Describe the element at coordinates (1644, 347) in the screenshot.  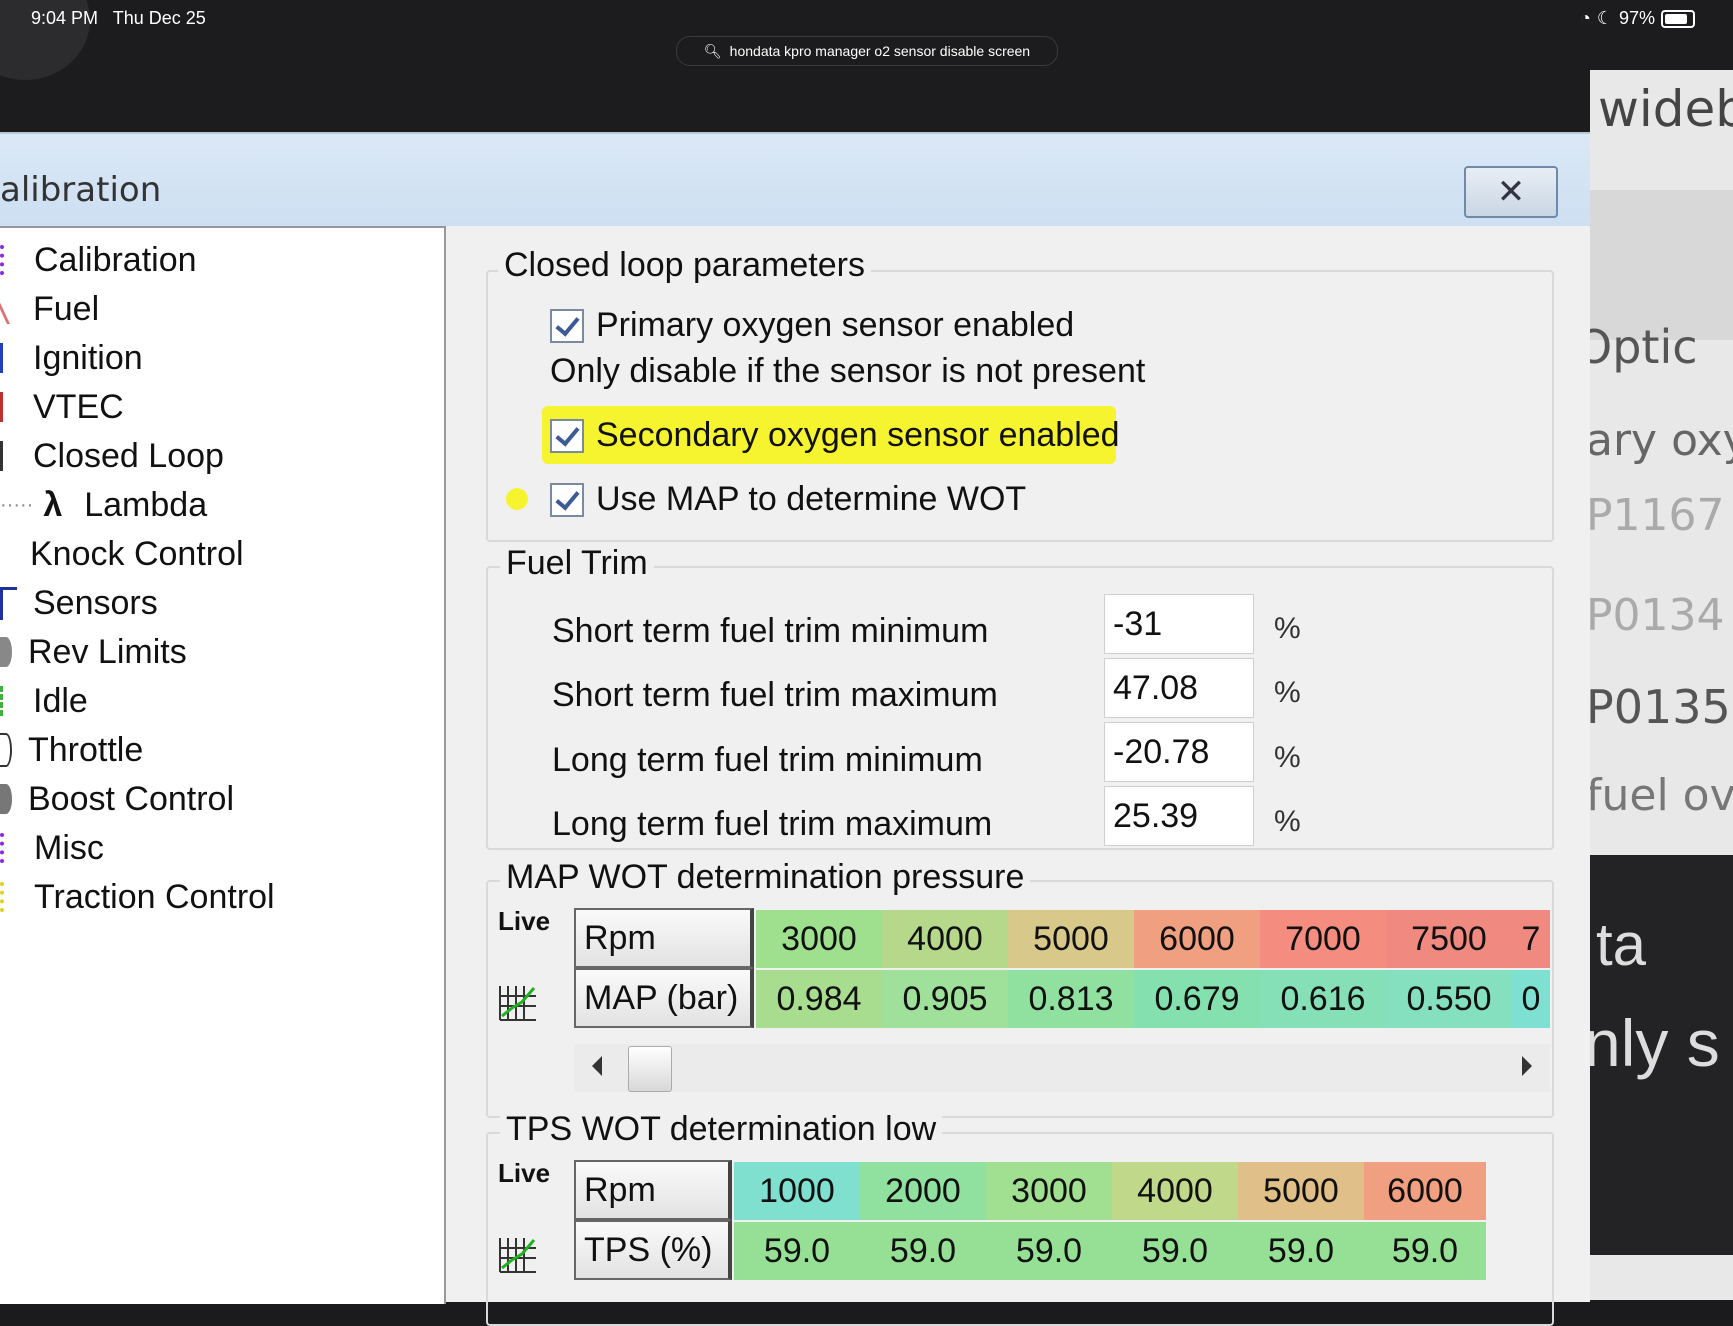
I see `bg-text: Optic` at that location.